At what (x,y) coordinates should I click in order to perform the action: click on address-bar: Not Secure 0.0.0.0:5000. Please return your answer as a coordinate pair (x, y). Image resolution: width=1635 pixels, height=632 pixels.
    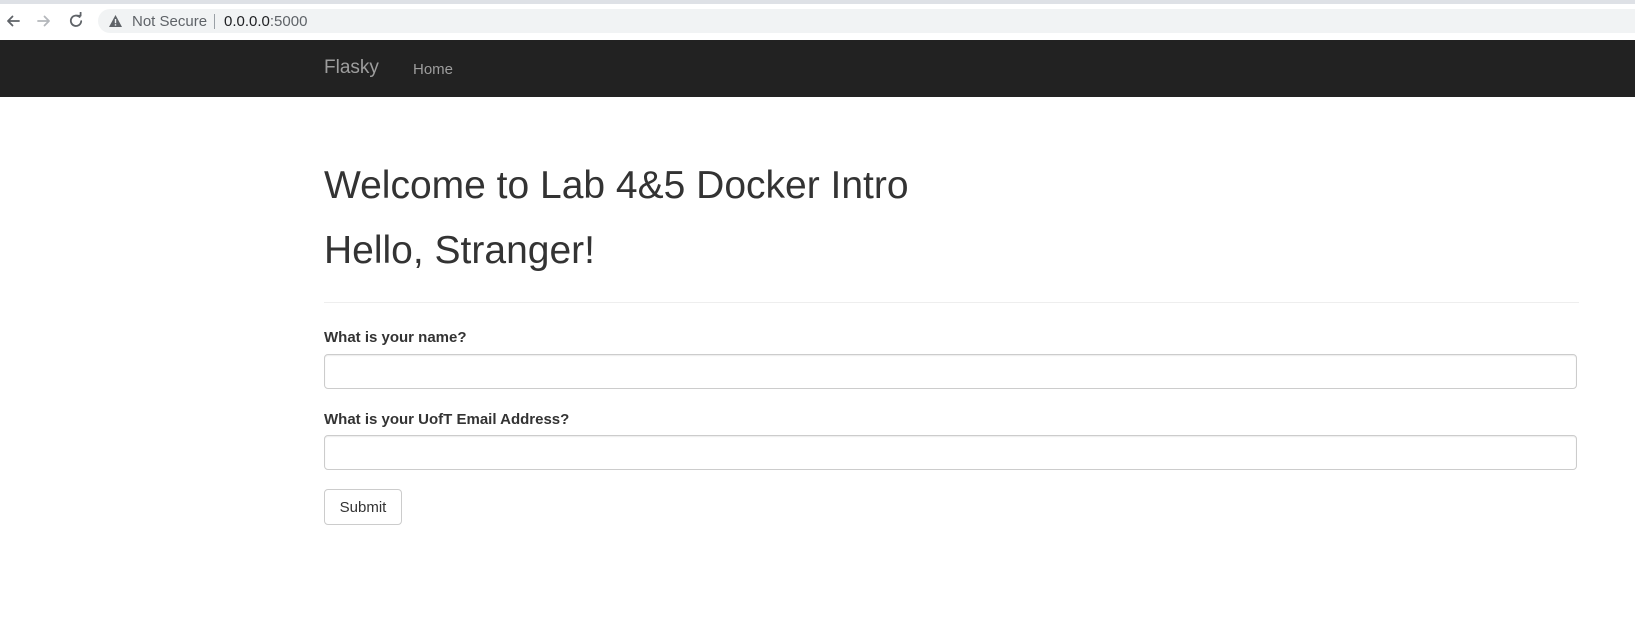
    Looking at the image, I should click on (866, 21).